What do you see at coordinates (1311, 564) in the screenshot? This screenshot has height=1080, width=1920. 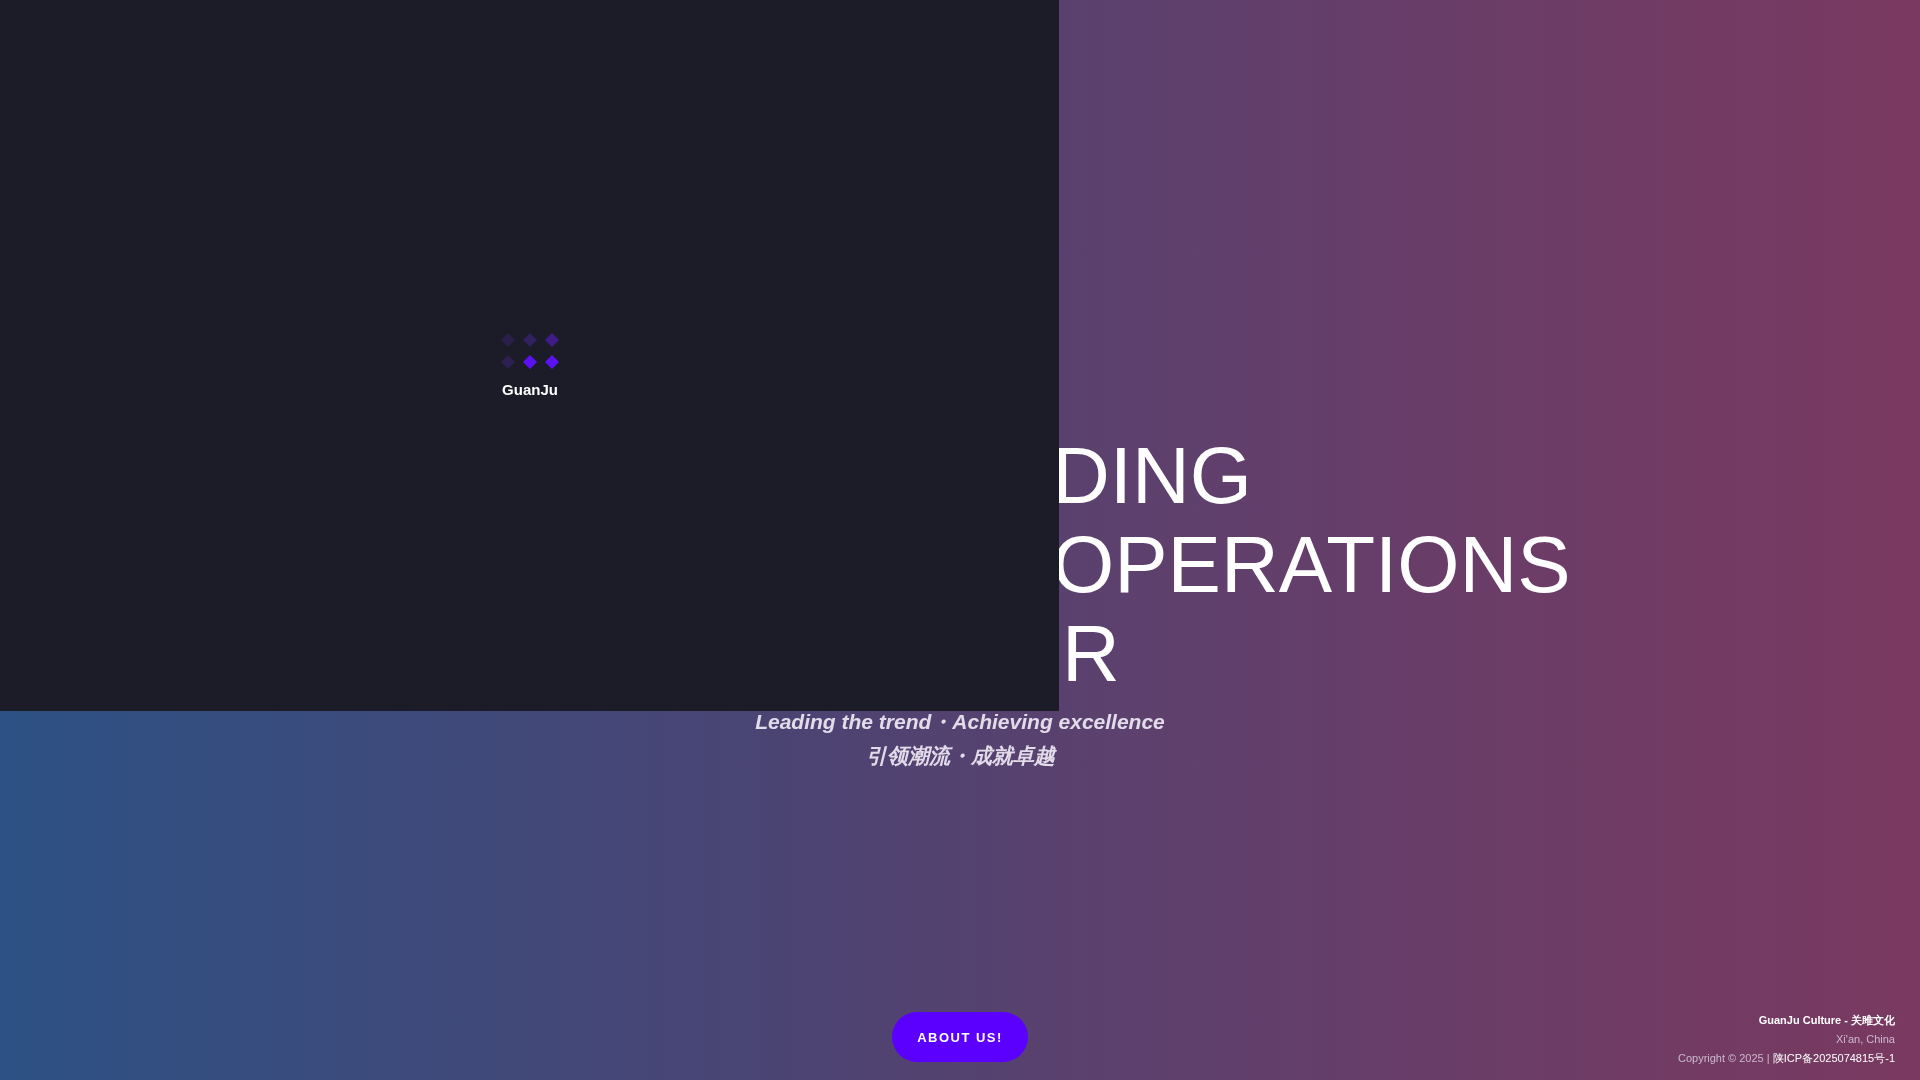 I see `heading-text: OPERATIONS` at bounding box center [1311, 564].